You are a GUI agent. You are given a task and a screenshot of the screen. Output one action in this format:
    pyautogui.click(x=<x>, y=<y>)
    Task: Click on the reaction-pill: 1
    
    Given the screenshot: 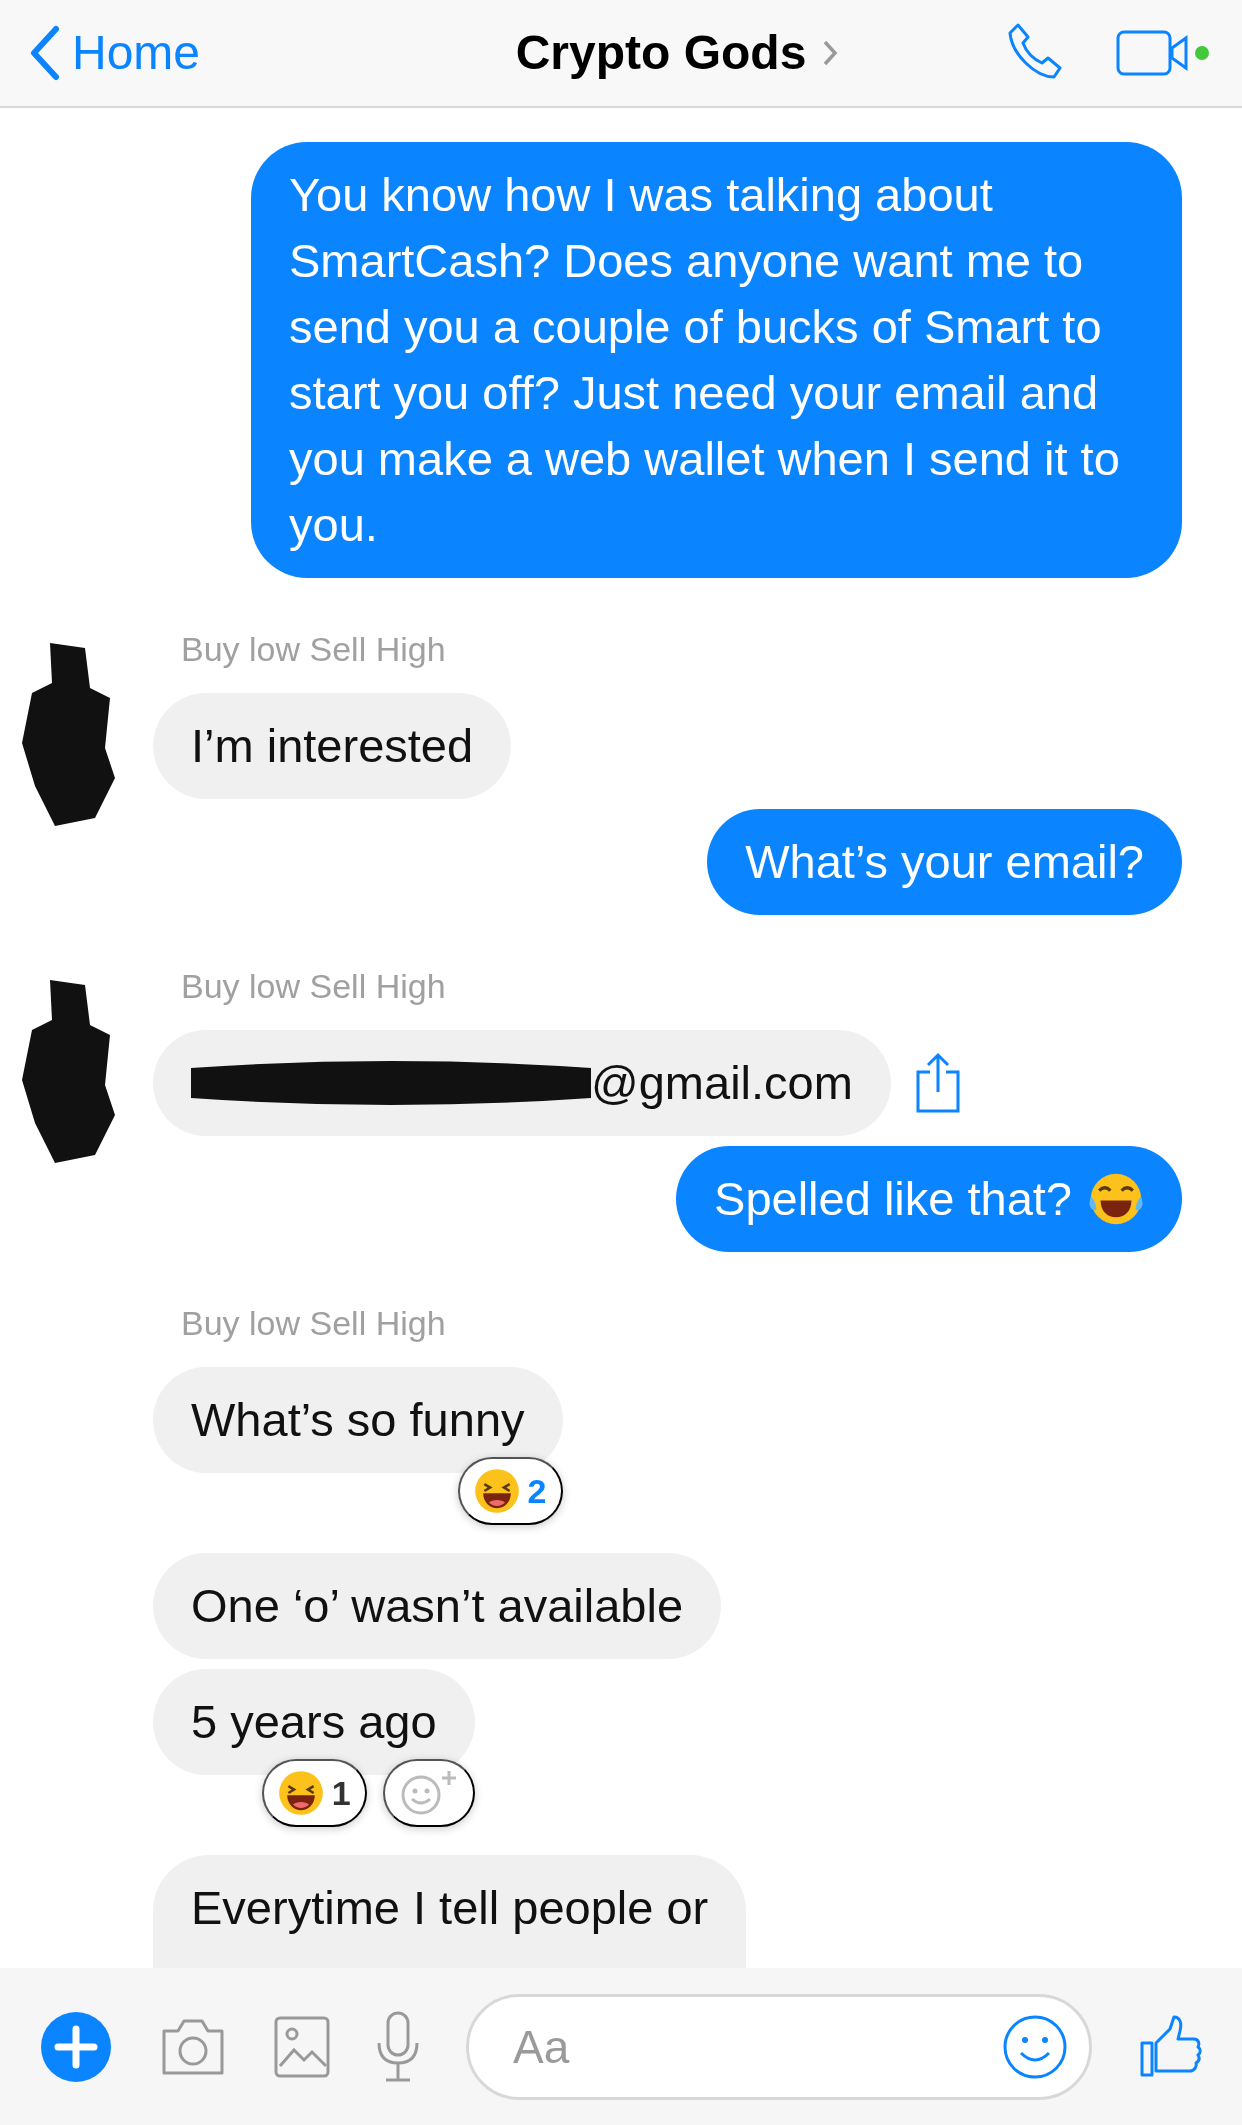 What is the action you would take?
    pyautogui.click(x=314, y=1793)
    